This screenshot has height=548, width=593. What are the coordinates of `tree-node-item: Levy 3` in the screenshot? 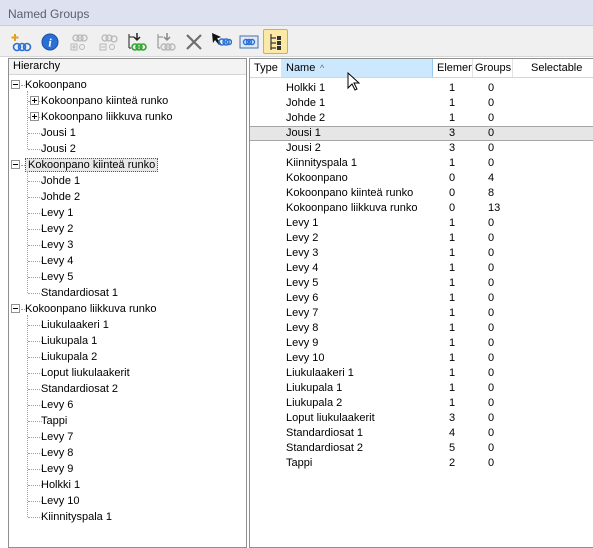 It's located at (57, 245).